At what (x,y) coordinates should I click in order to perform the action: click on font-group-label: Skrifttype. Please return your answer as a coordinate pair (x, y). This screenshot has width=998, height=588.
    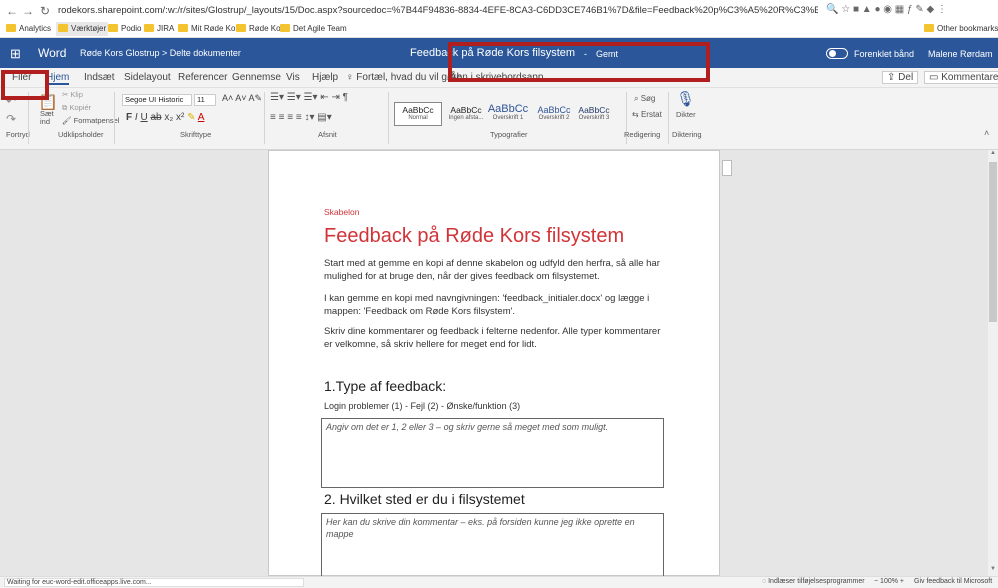
    Looking at the image, I should click on (196, 134).